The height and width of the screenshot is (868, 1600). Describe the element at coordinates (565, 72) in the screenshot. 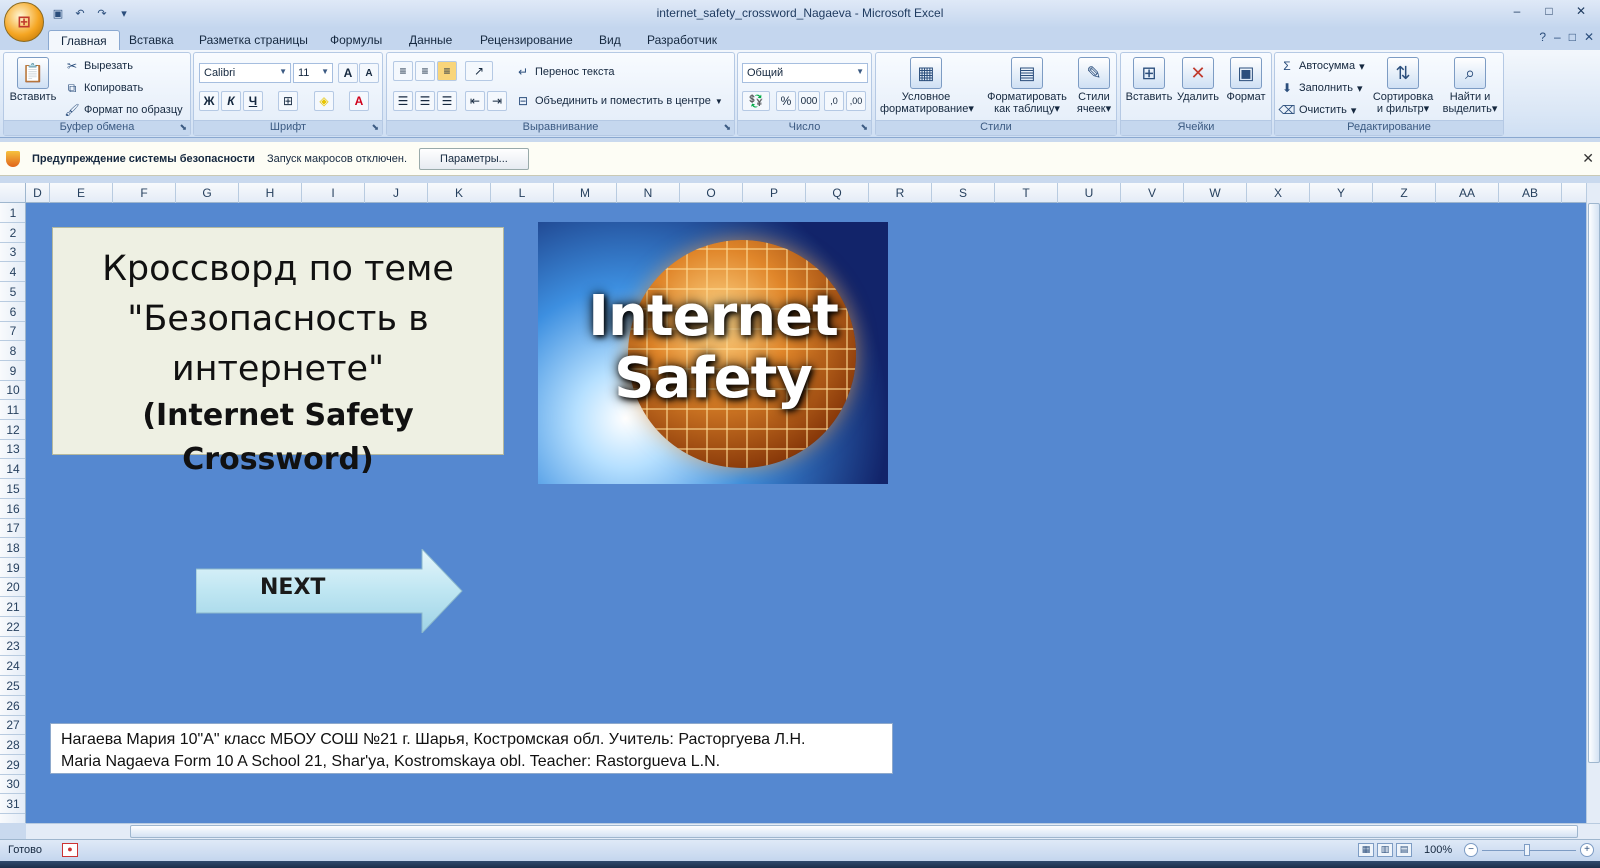

I see `wrap-text-button: ↵ Перенос текста` at that location.